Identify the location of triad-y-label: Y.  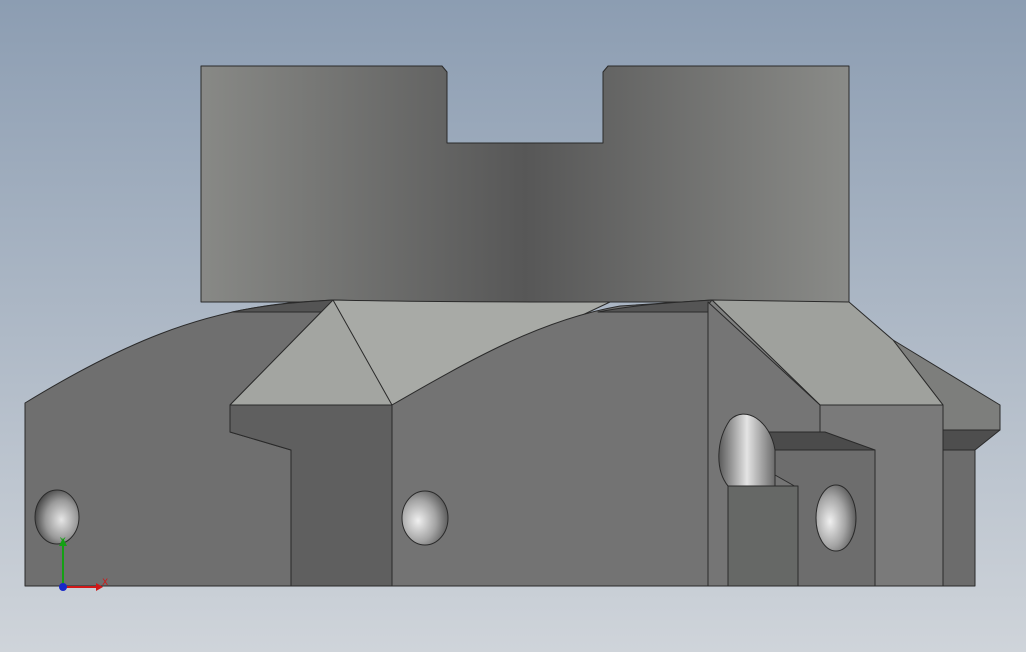
(62, 542).